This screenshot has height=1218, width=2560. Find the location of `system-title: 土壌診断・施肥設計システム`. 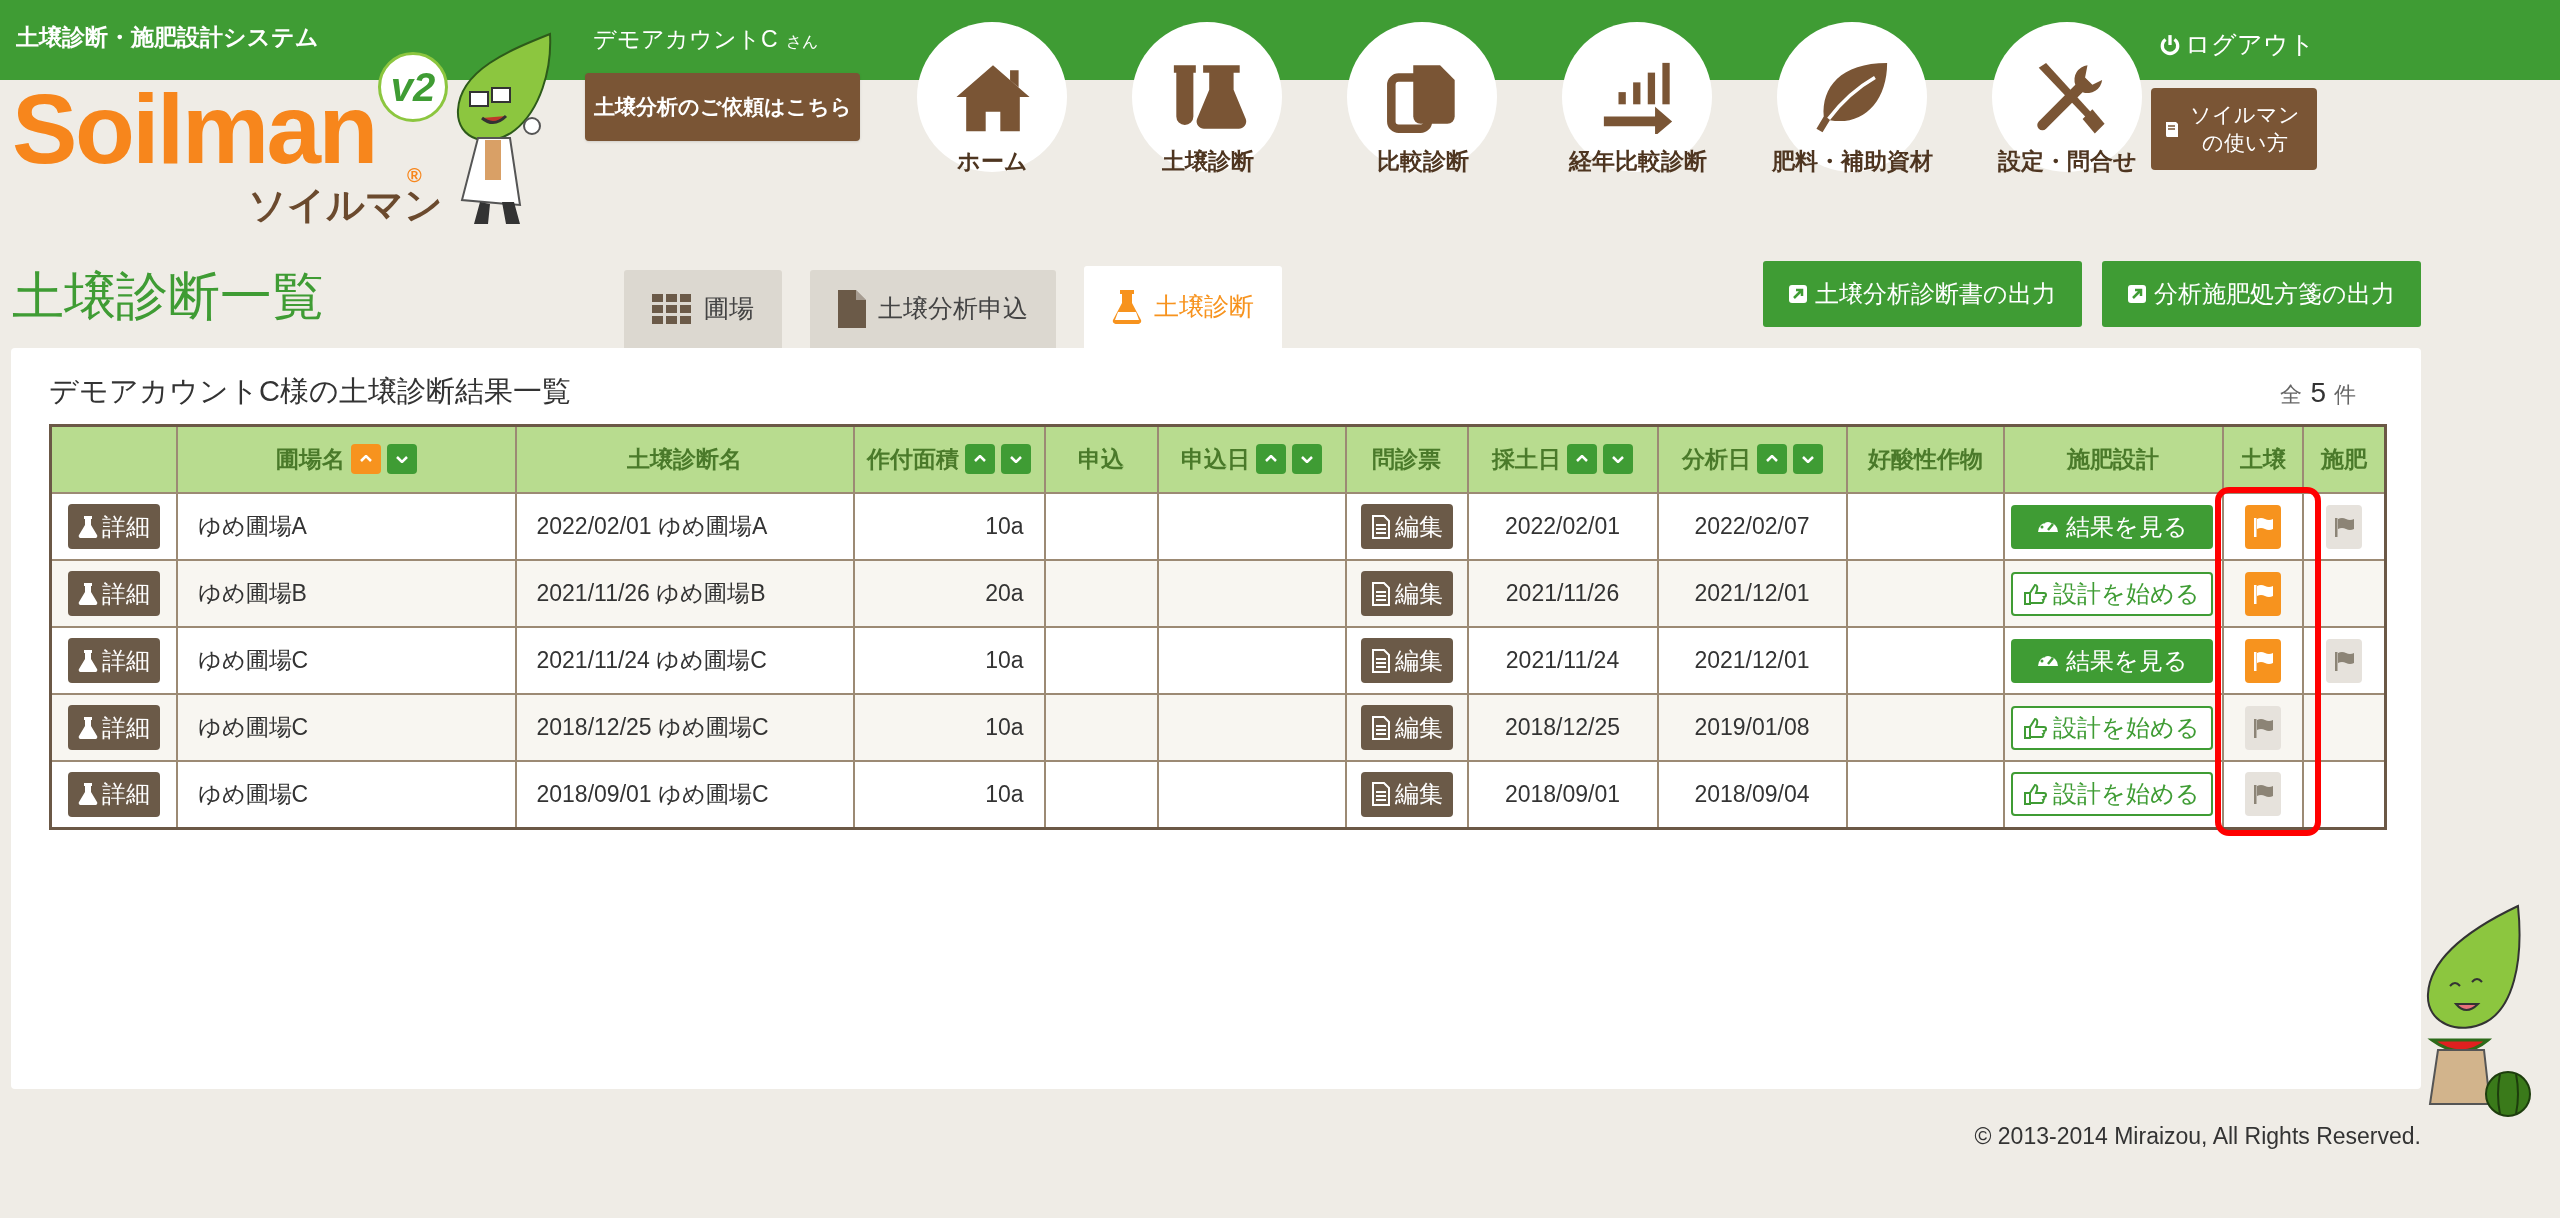

system-title: 土壌診断・施肥設計システム is located at coordinates (167, 37).